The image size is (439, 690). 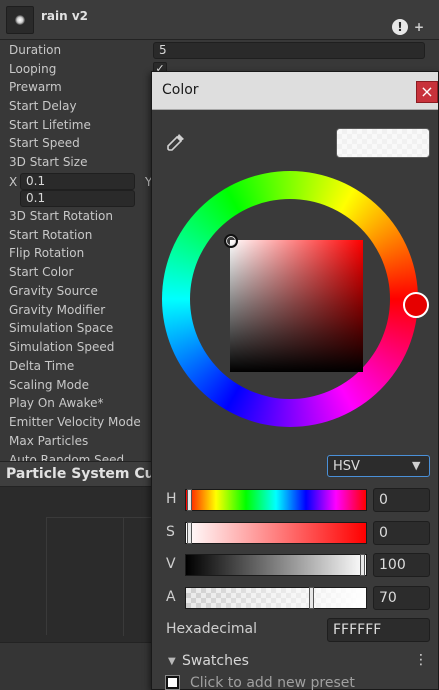 I want to click on alpha-slider, so click(x=276, y=598).